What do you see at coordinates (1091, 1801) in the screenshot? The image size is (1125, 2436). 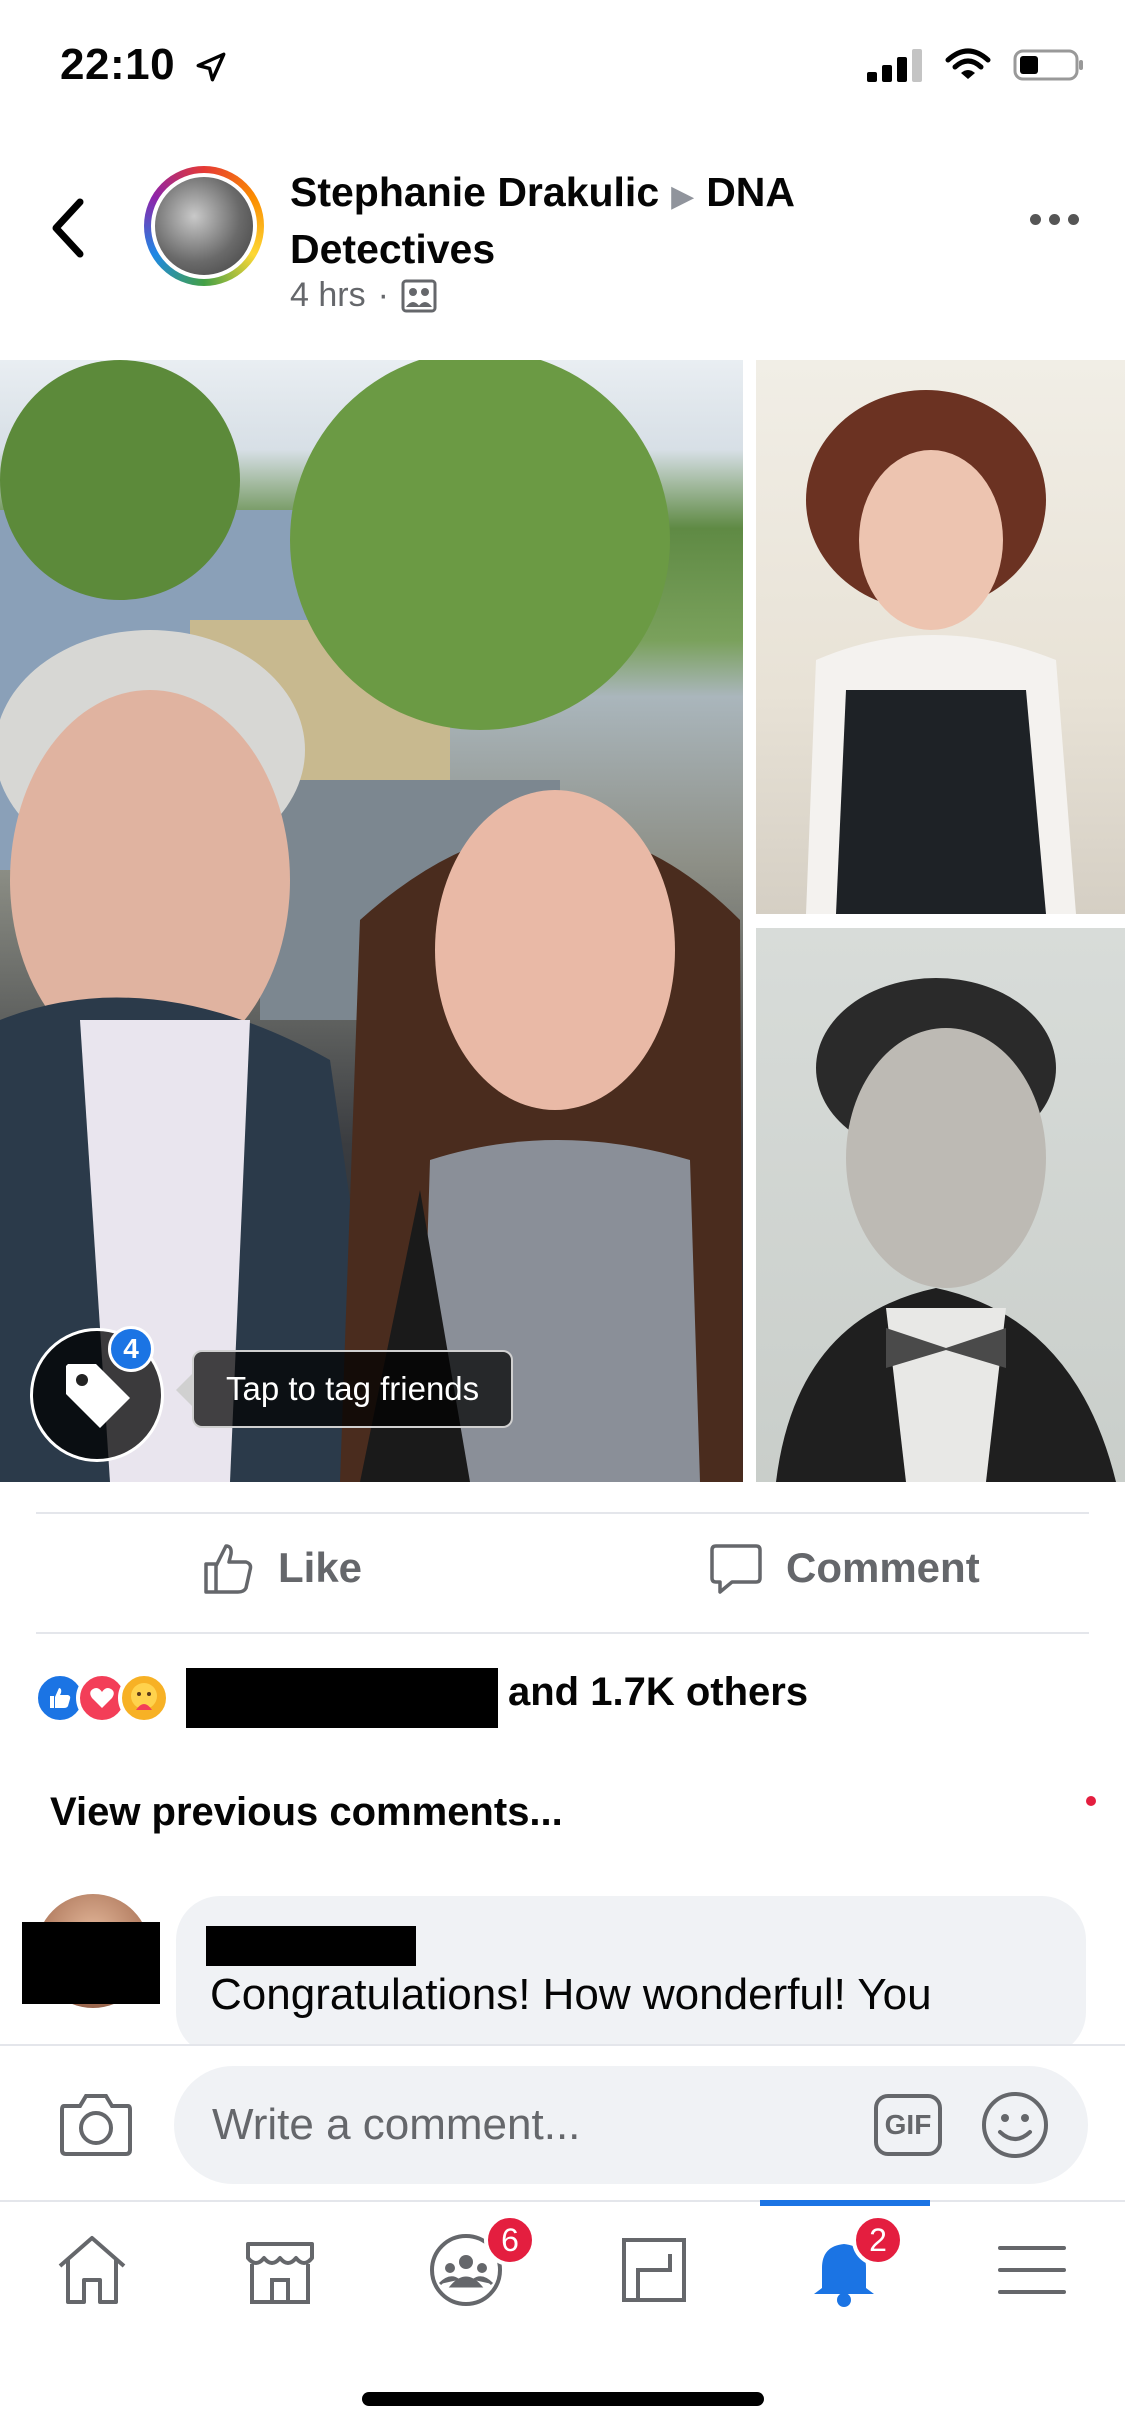 I see `unread-dot` at bounding box center [1091, 1801].